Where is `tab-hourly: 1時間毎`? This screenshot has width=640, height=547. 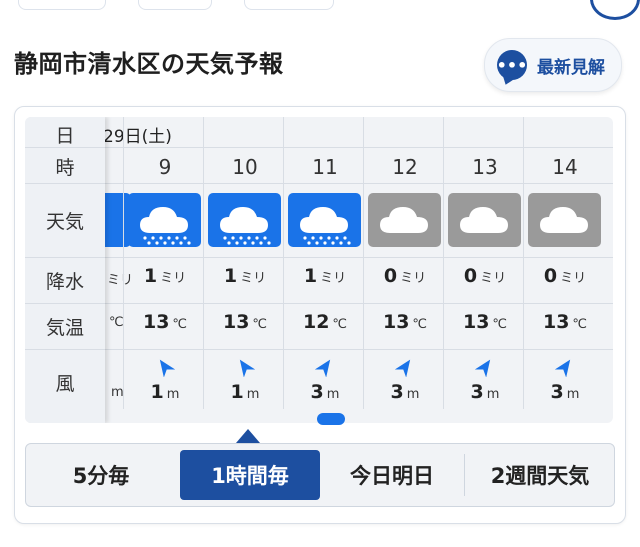
tab-hourly: 1時間毎 is located at coordinates (250, 475).